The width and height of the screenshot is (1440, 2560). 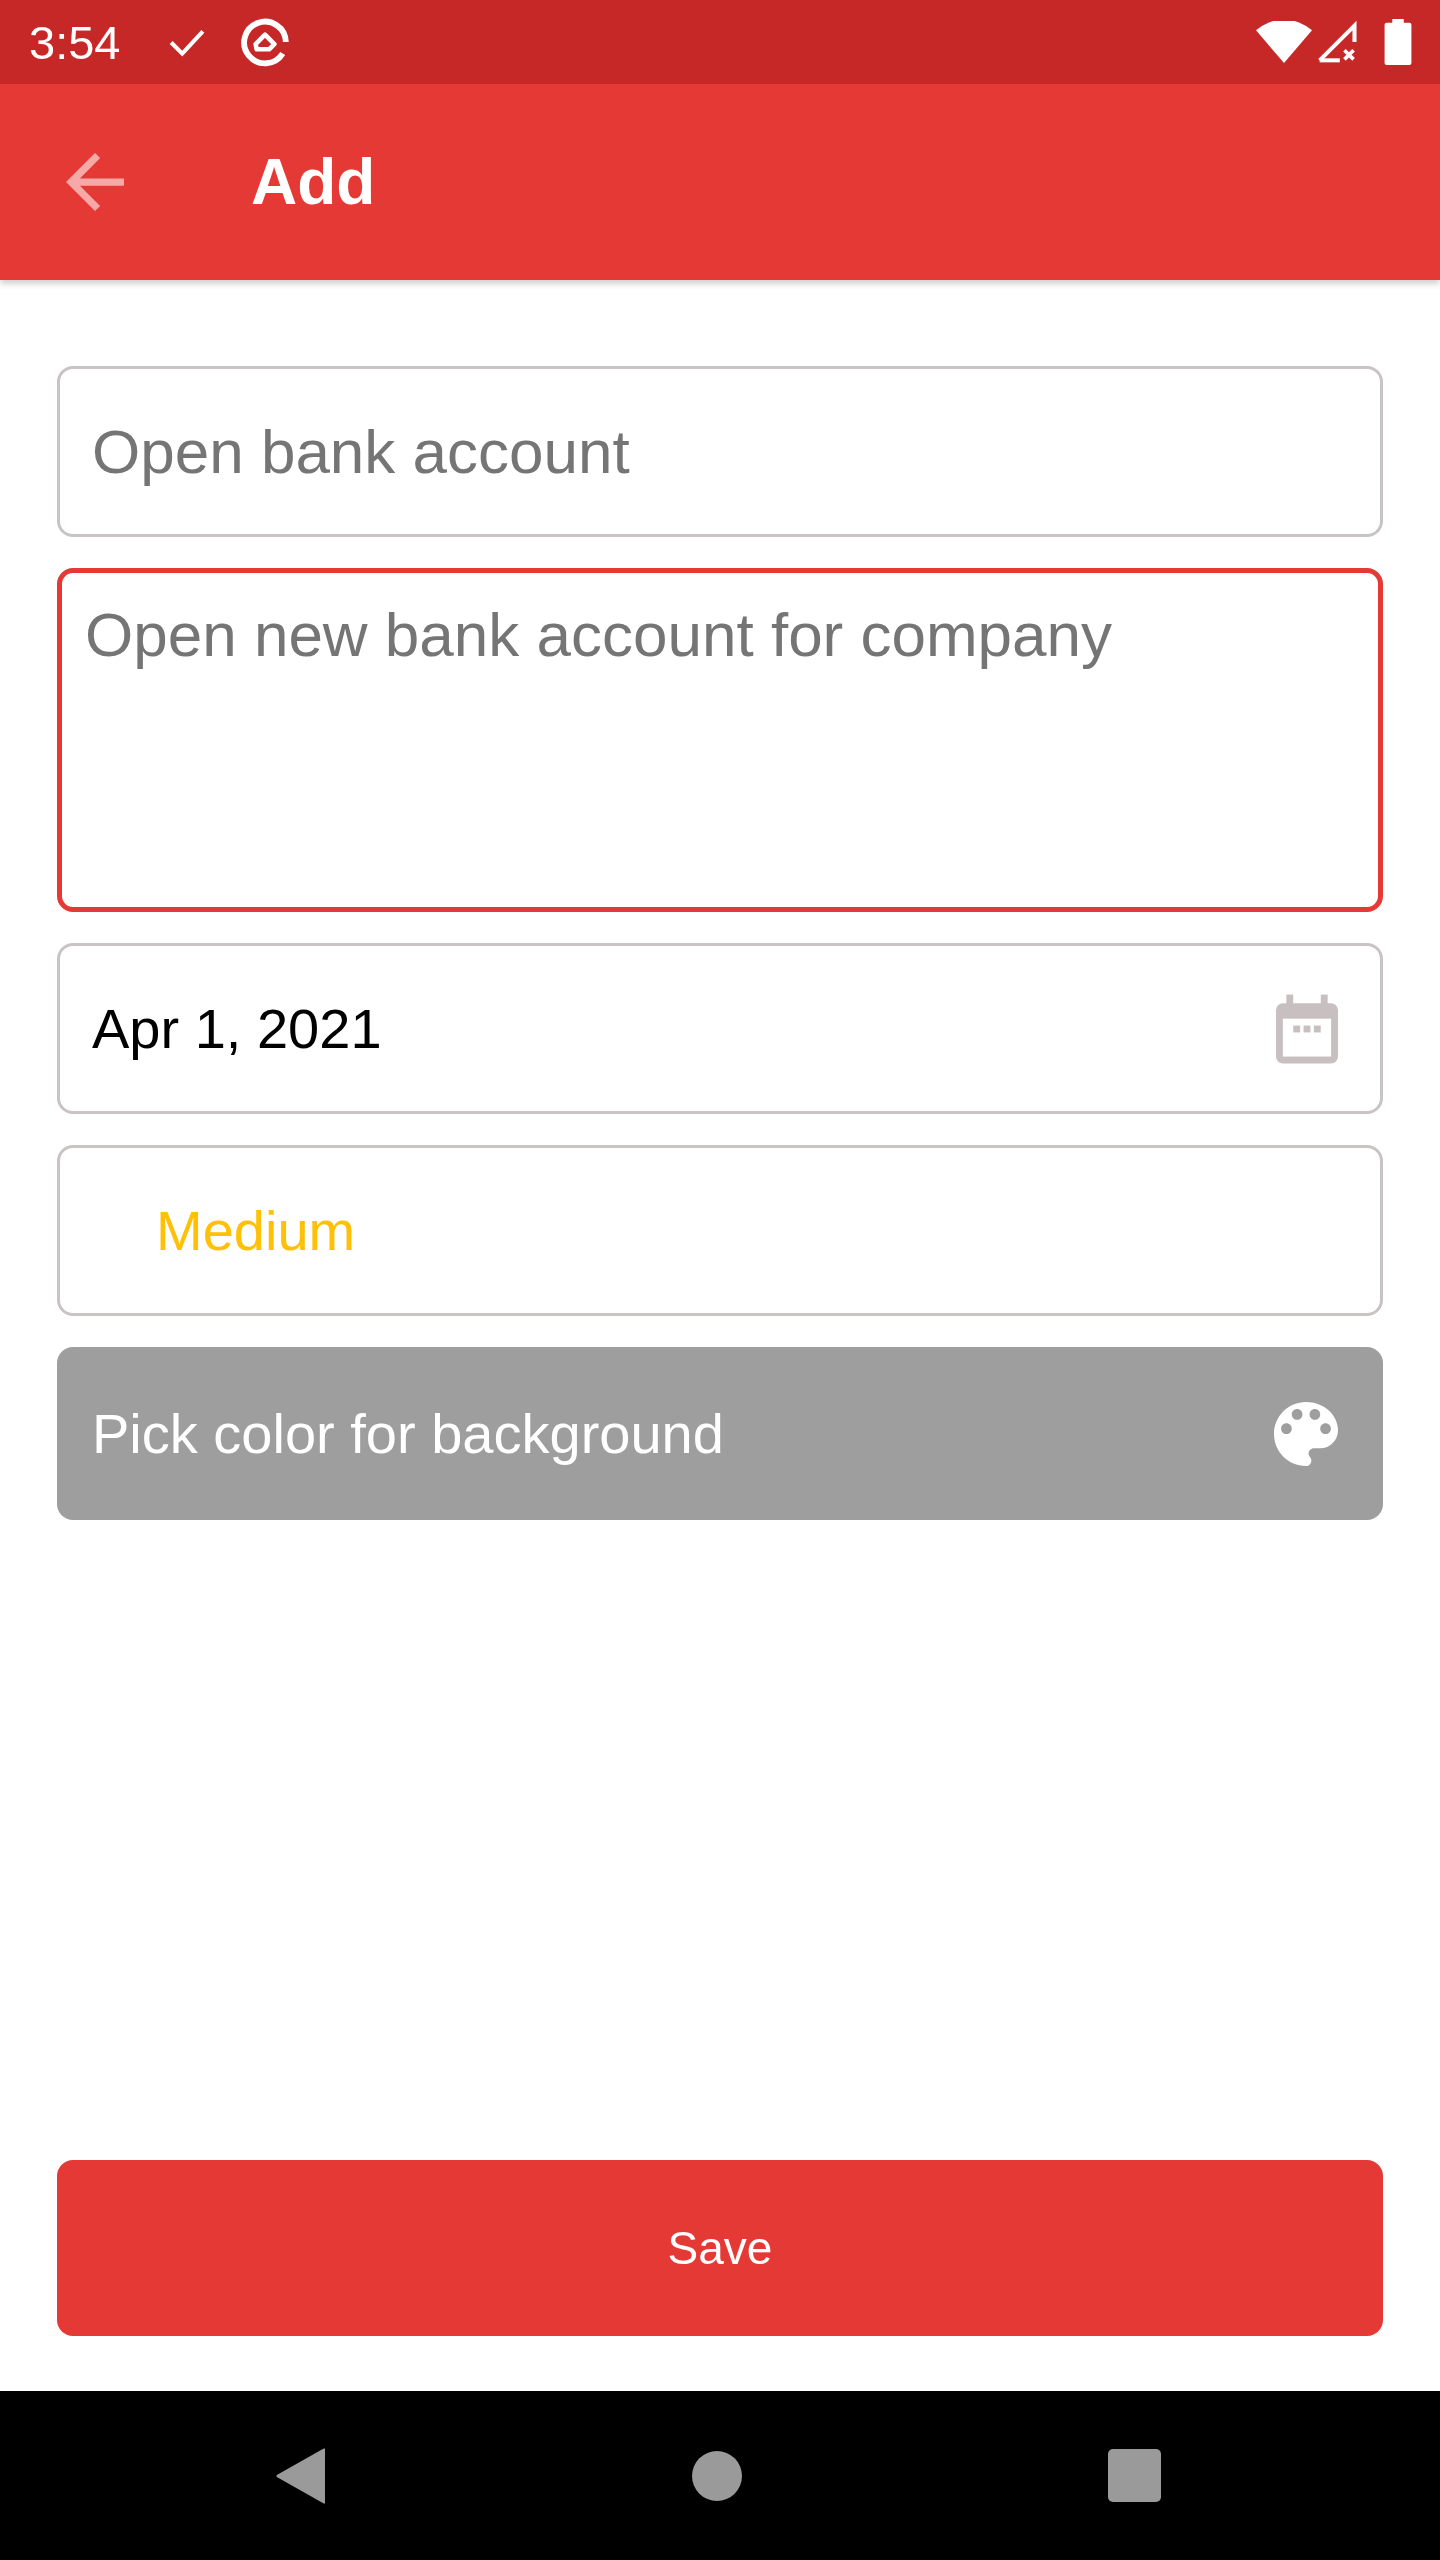 I want to click on color-picker-button: Pick color for background, so click(x=720, y=1433).